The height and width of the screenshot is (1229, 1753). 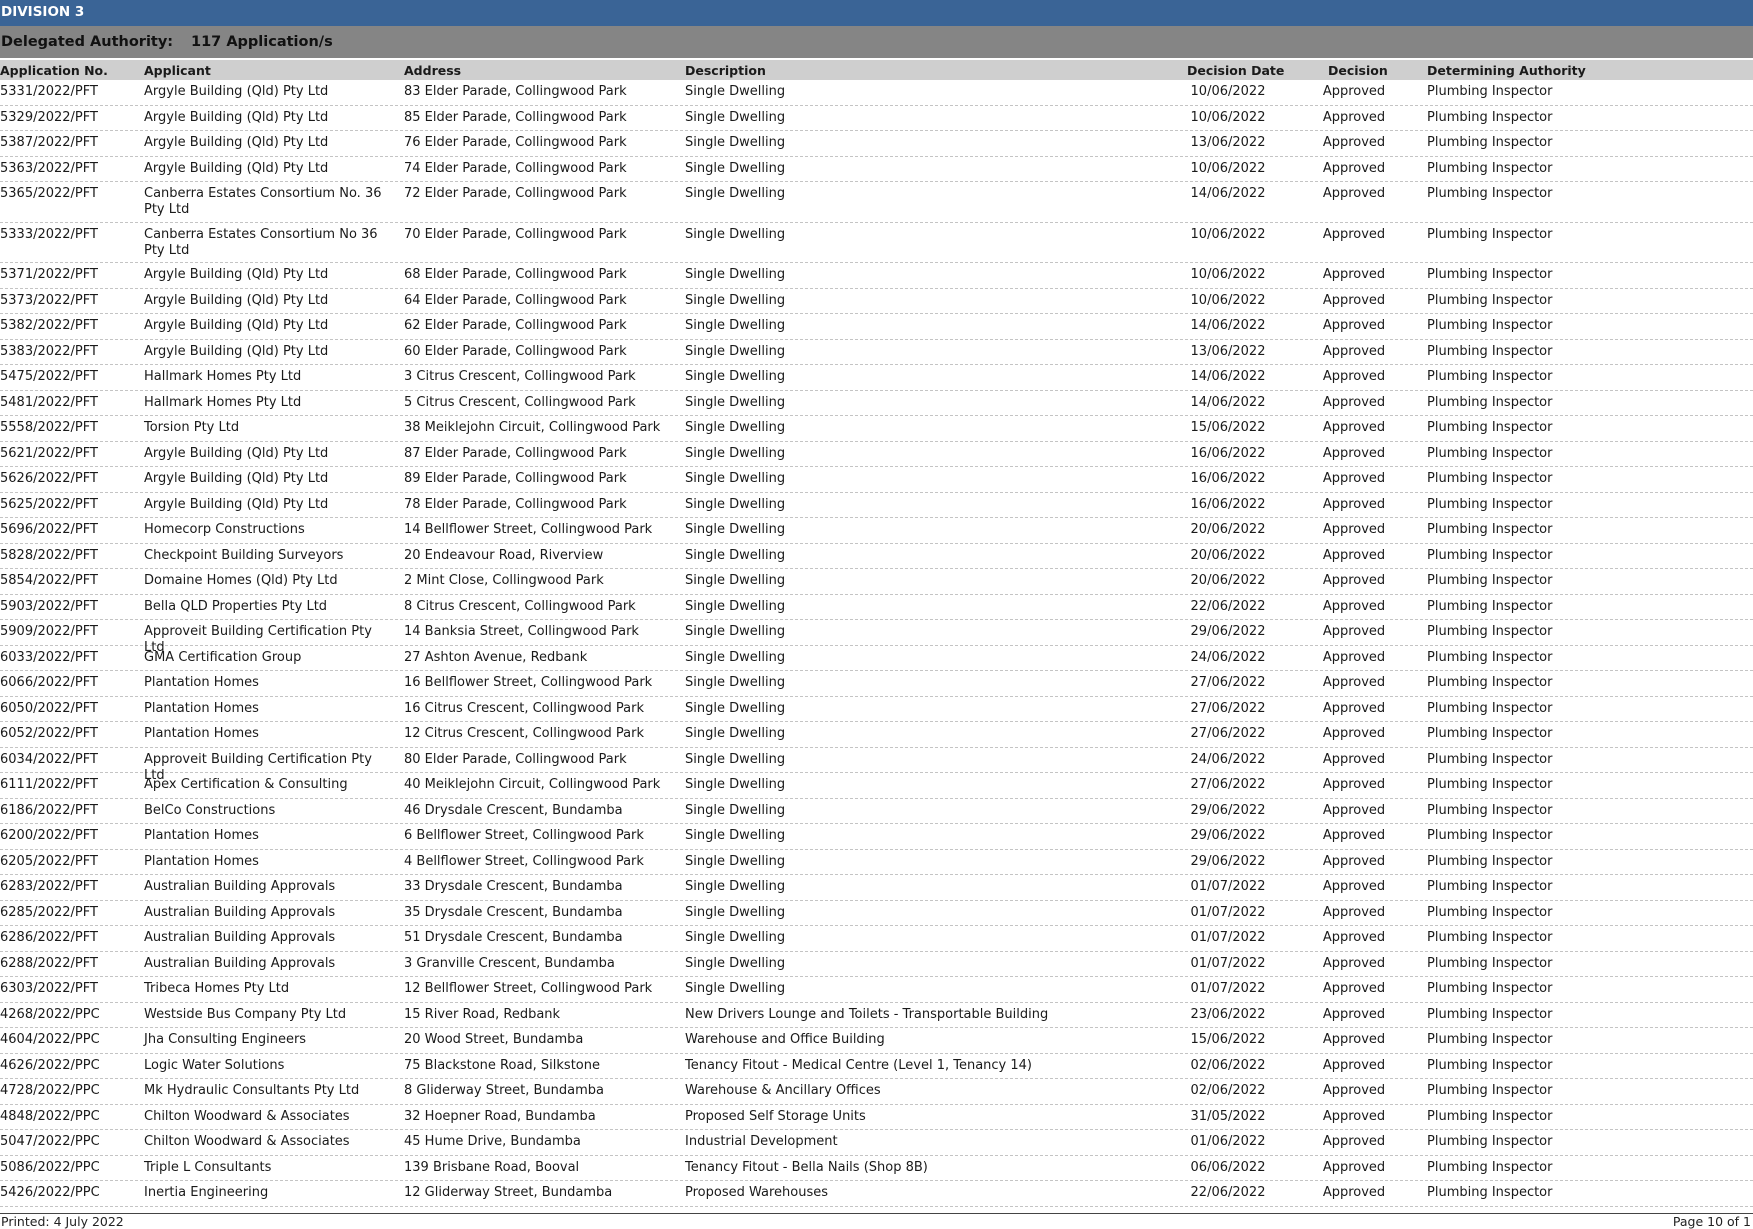 I want to click on cell-application-no: 5475/2022/PFT, so click(x=49, y=376).